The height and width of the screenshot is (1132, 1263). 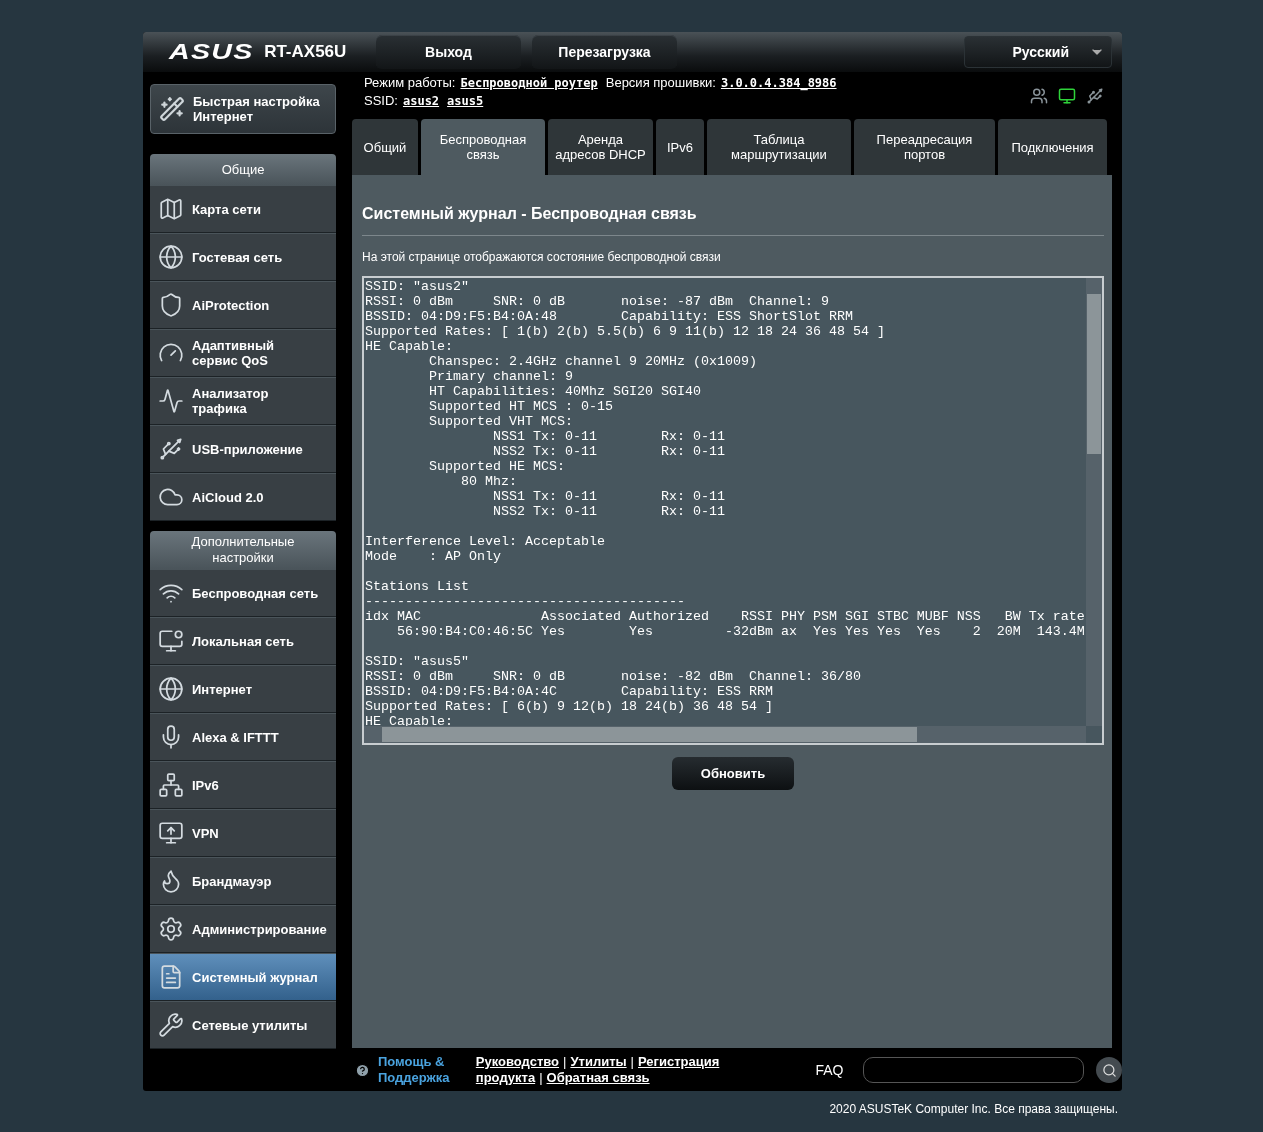 I want to click on sidebar-item: USB-приложение, so click(x=243, y=449).